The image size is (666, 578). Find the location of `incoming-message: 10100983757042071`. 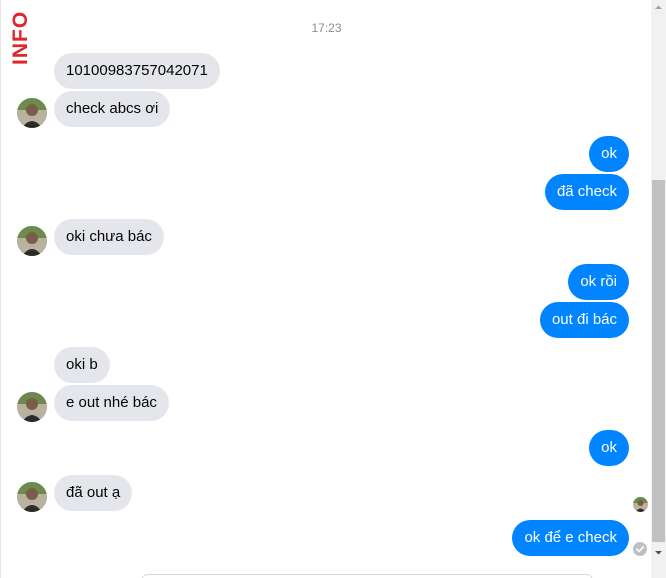

incoming-message: 10100983757042071 is located at coordinates (137, 71).